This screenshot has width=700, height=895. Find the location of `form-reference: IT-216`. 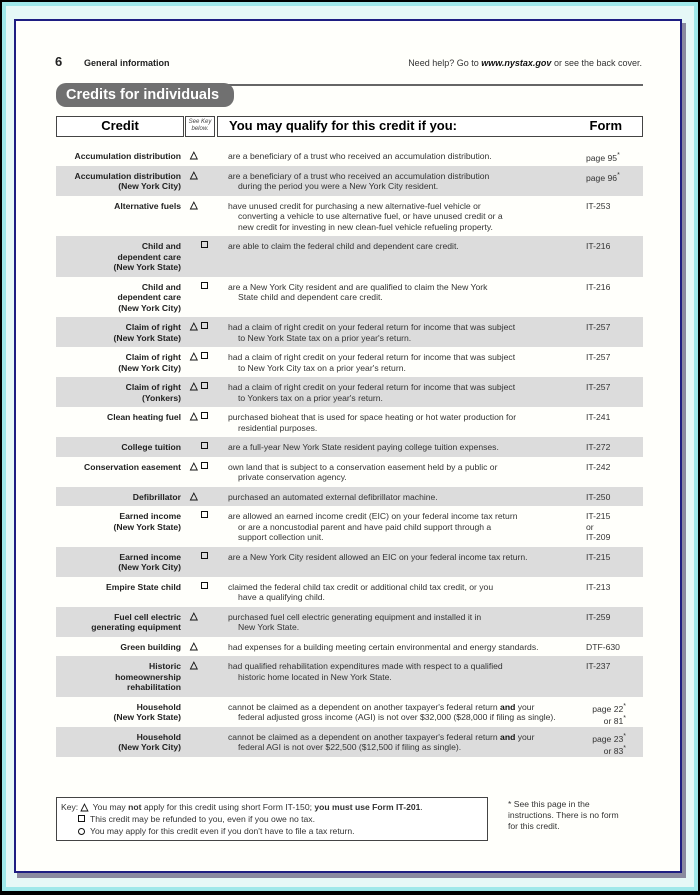

form-reference: IT-216 is located at coordinates (612, 287).